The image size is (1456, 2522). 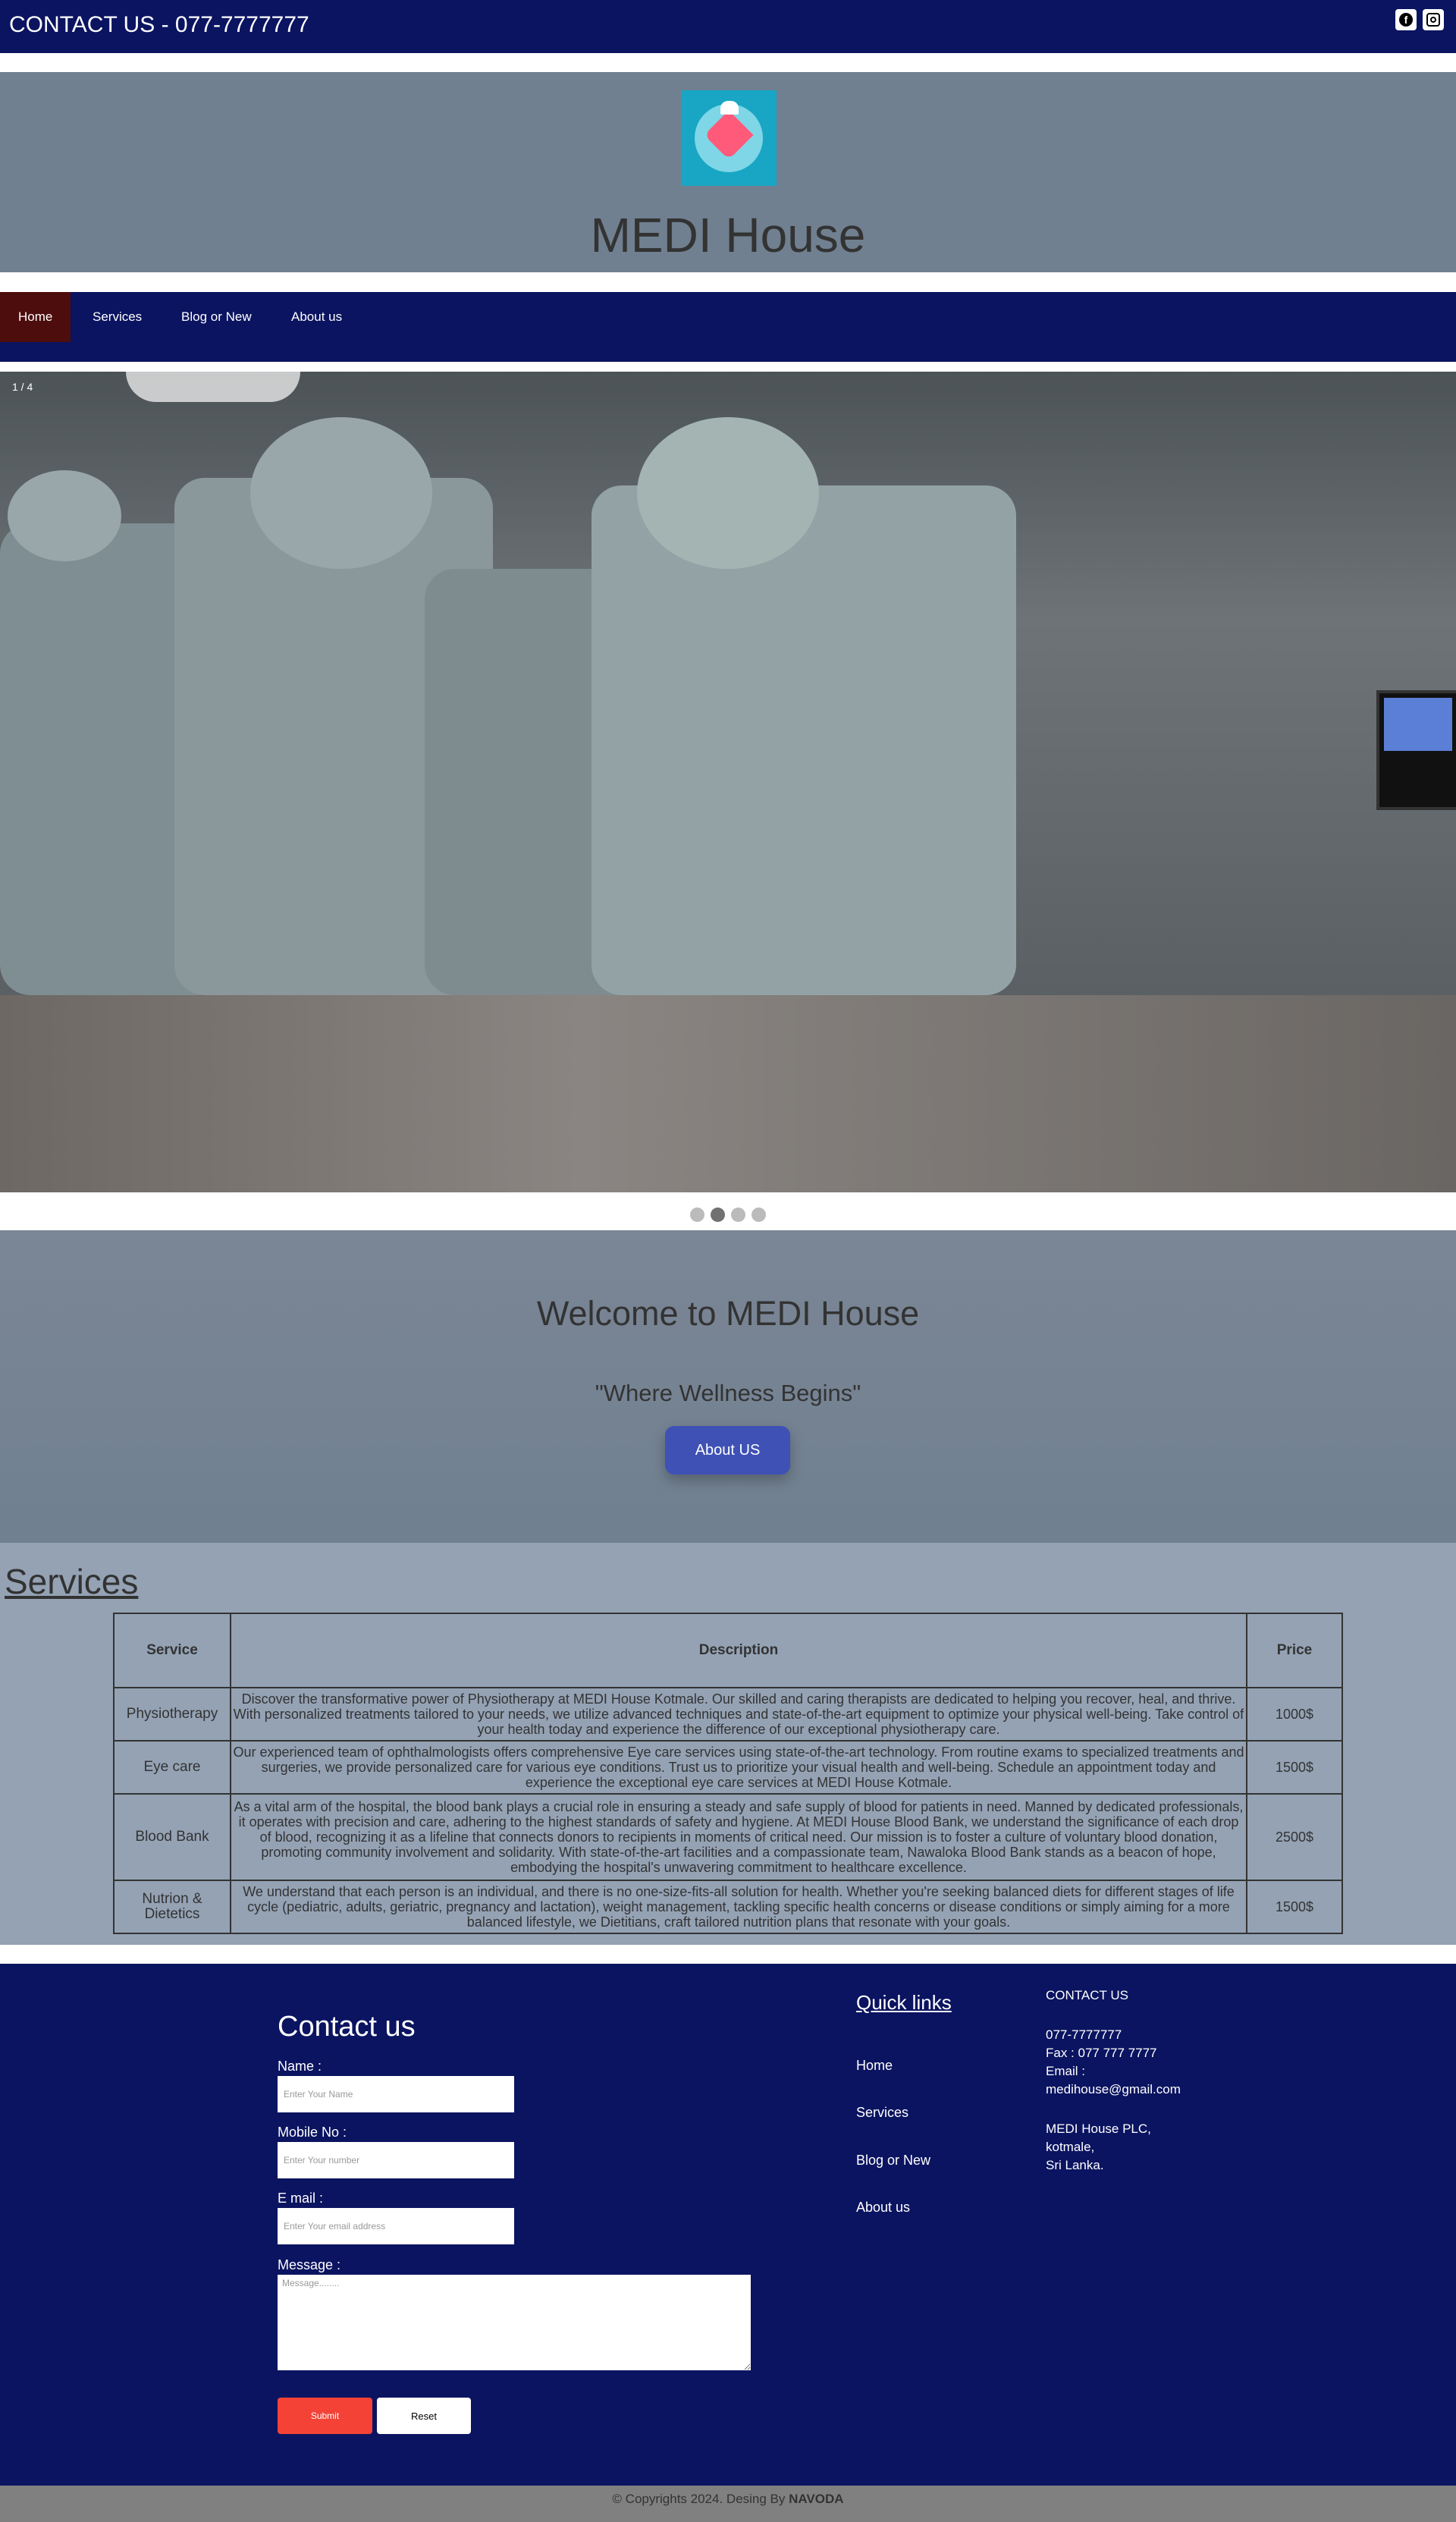 I want to click on name-input, so click(x=396, y=2094).